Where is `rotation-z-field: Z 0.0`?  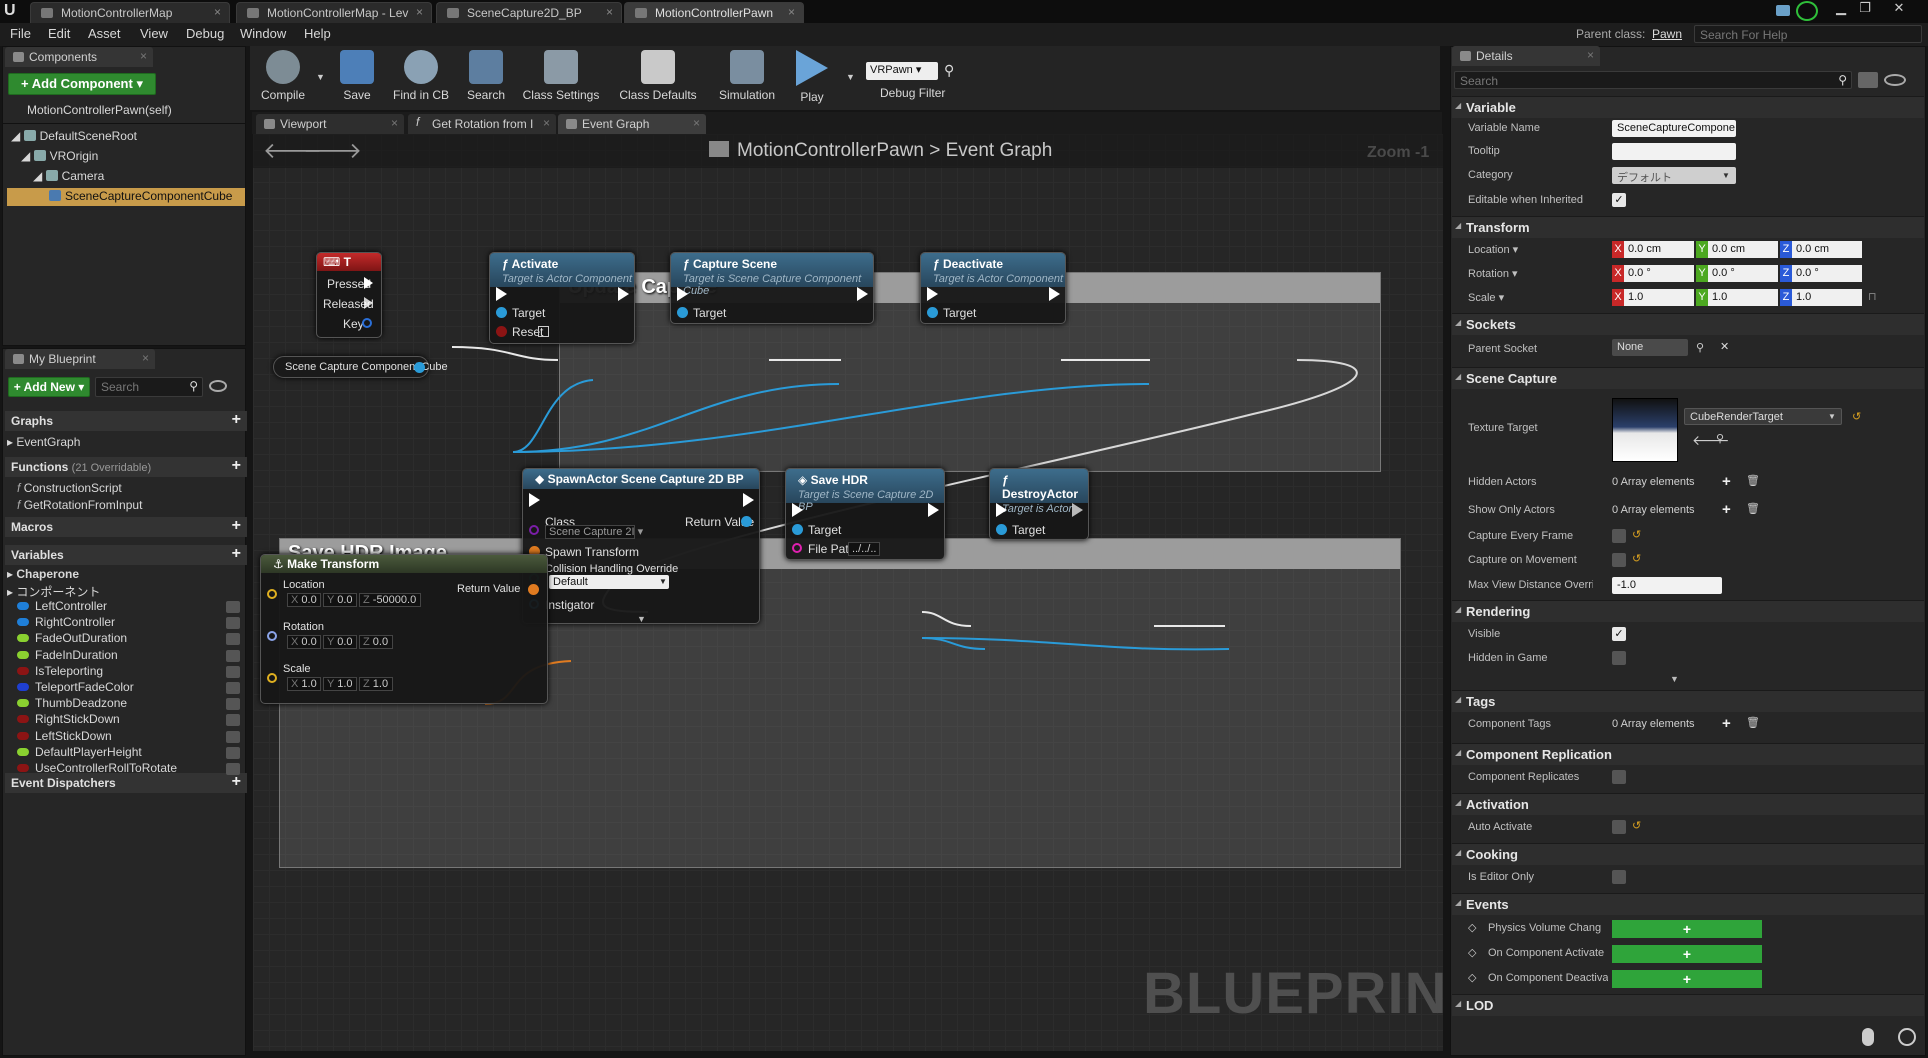
rotation-z-field: Z 0.0 is located at coordinates (376, 642).